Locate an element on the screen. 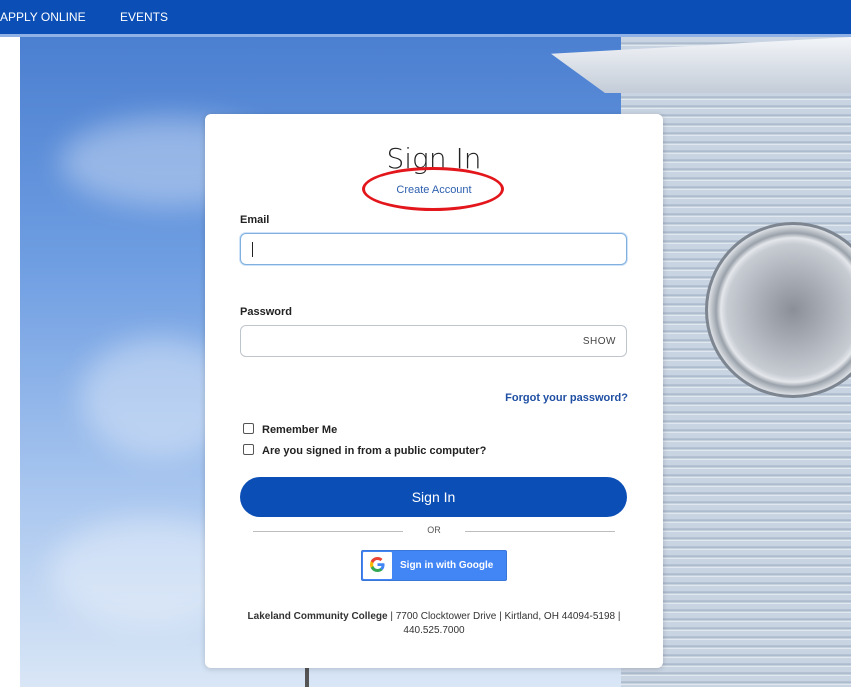 This screenshot has width=851, height=687. google-button-label: Sign in with Google is located at coordinates (447, 565).